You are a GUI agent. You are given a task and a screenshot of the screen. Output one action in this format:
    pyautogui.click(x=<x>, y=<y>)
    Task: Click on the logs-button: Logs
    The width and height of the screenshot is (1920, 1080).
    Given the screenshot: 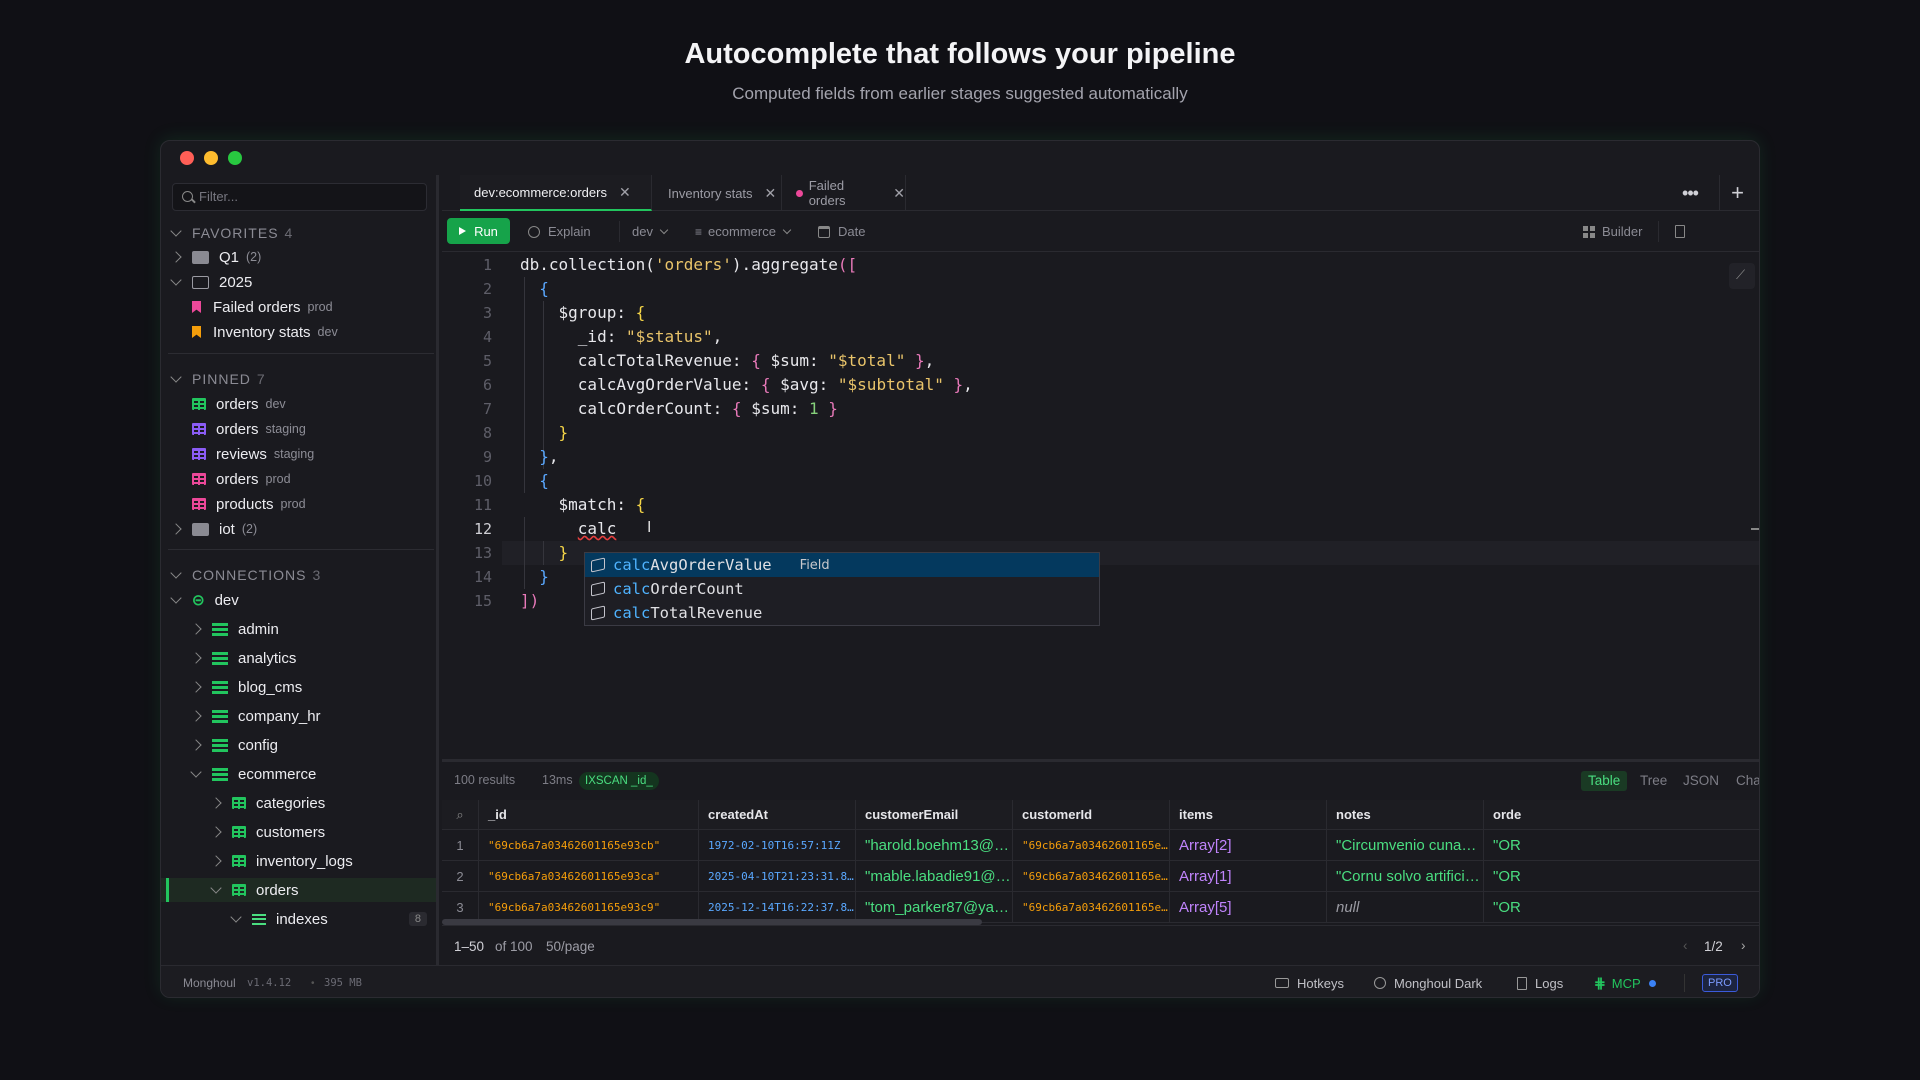 What is the action you would take?
    pyautogui.click(x=1540, y=981)
    